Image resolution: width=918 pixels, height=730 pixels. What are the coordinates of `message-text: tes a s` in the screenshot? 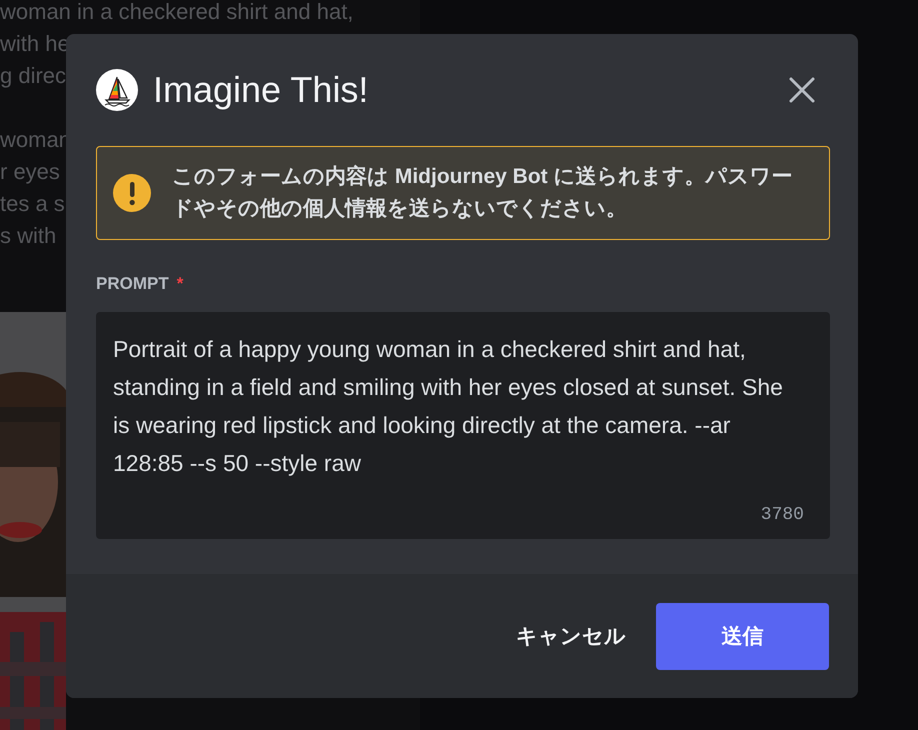 It's located at (32, 204).